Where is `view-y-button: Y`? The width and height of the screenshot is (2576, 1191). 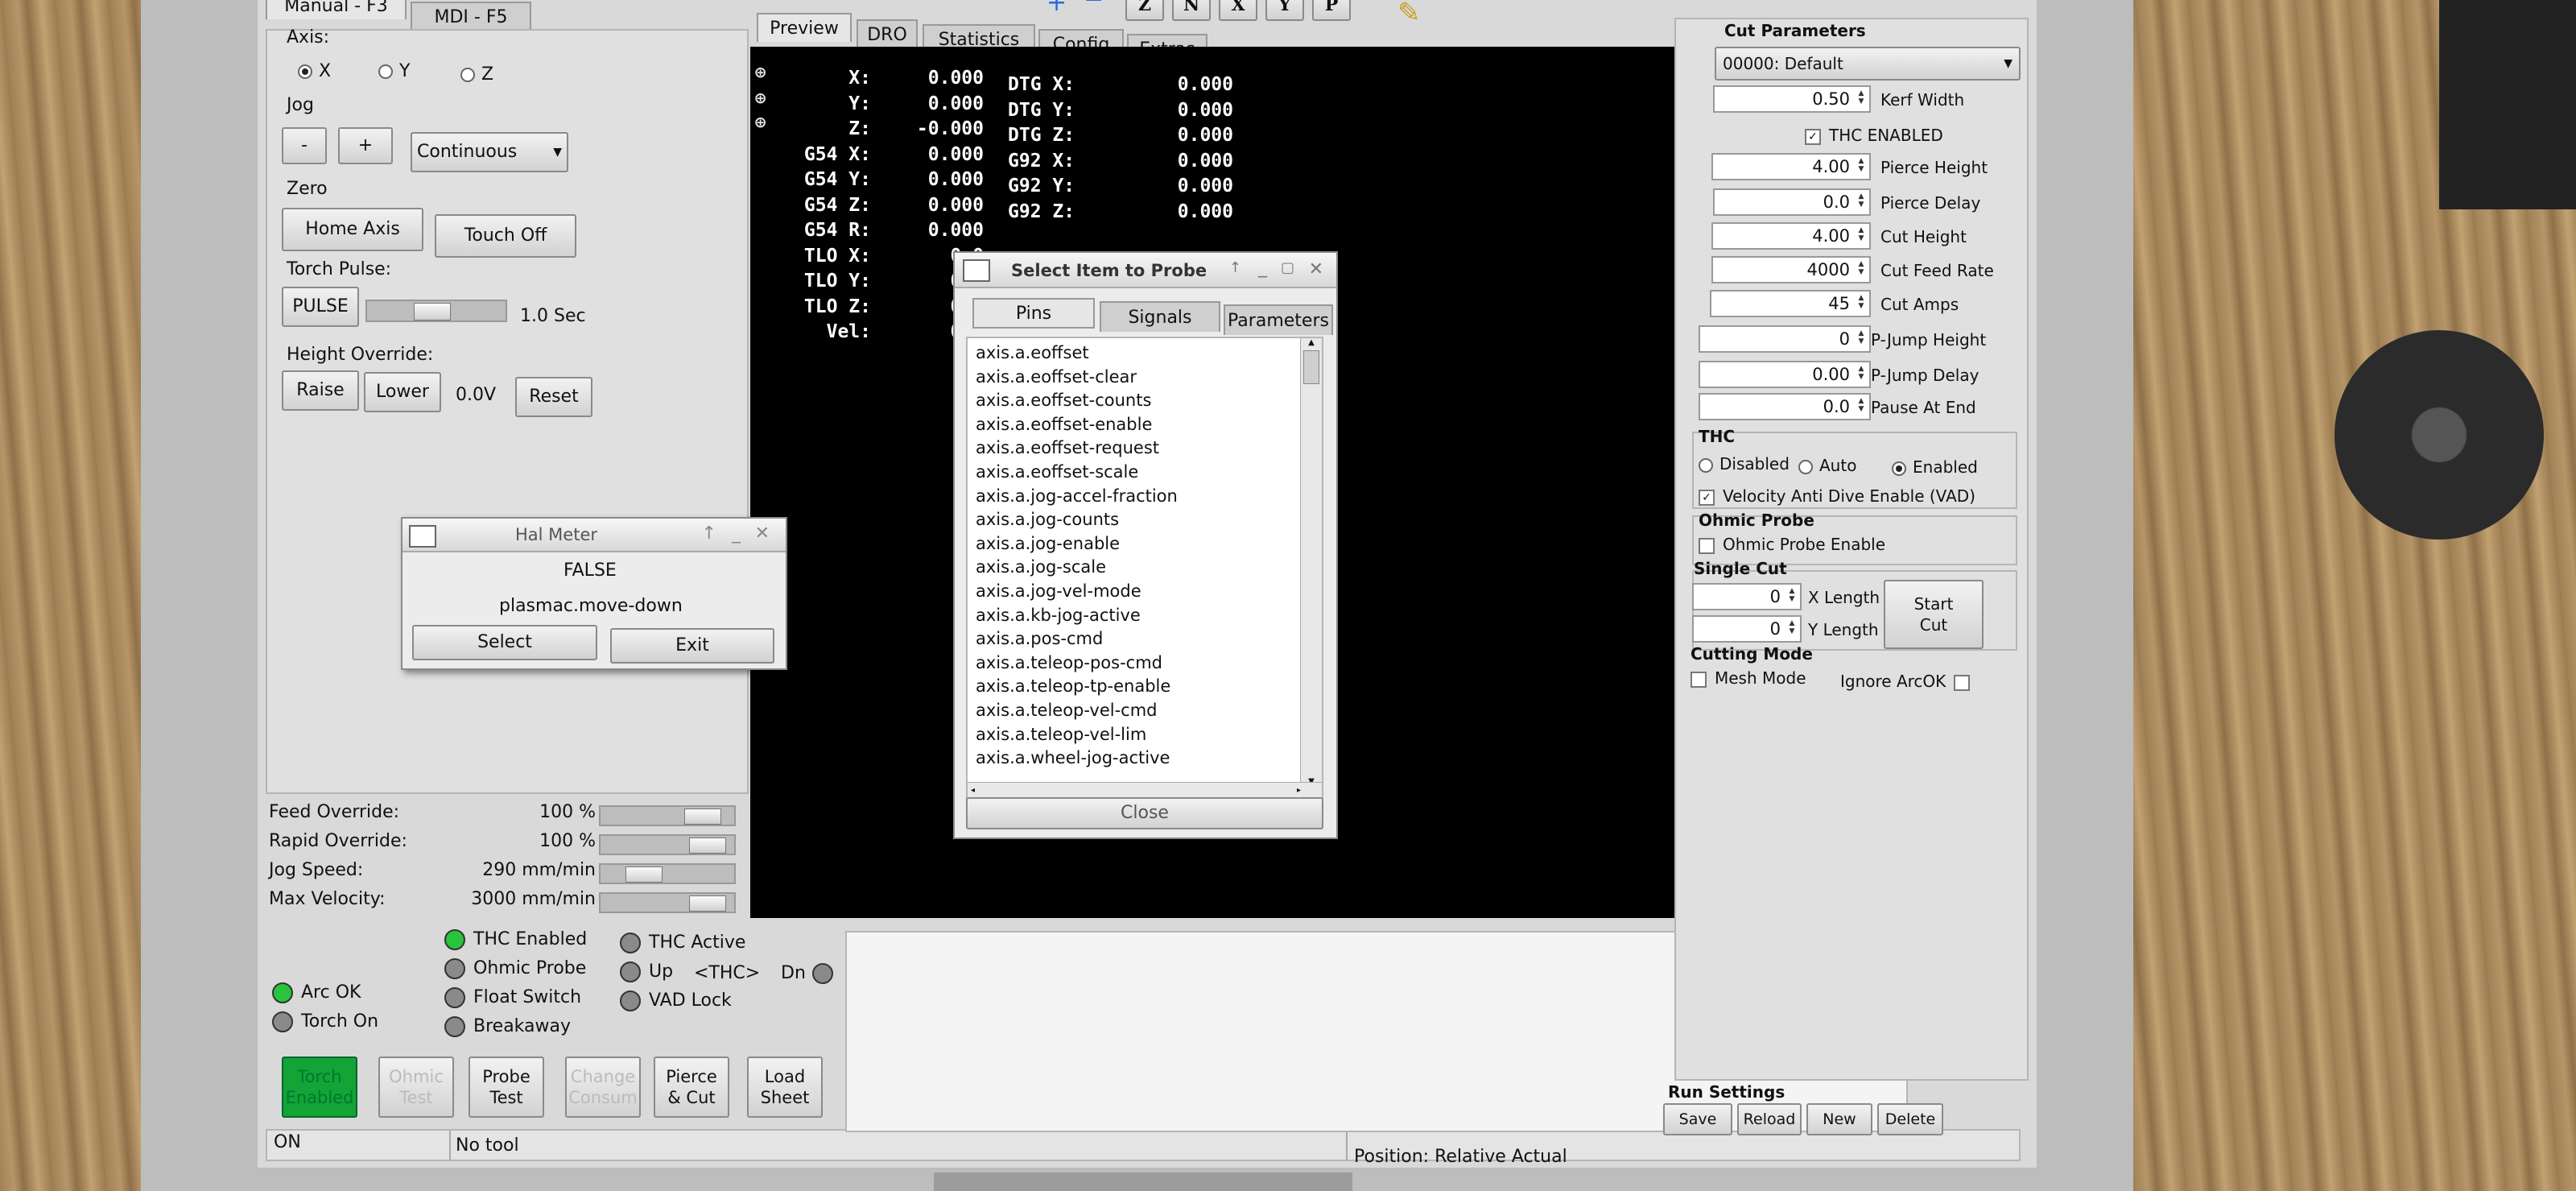 view-y-button: Y is located at coordinates (1284, 10).